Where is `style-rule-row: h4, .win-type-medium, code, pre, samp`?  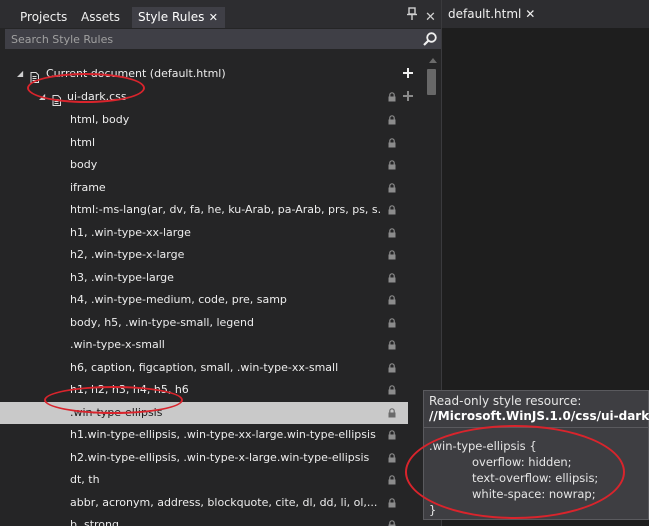
style-rule-row: h4, .win-type-medium, code, pre, samp is located at coordinates (204, 300).